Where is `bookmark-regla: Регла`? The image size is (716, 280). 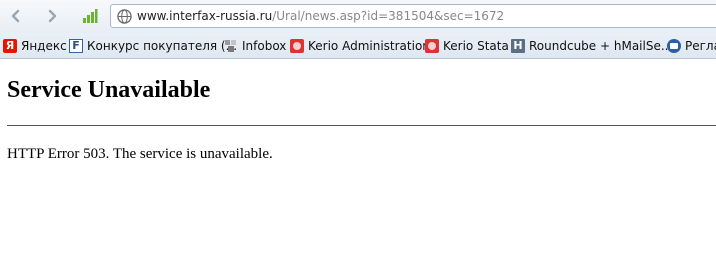
bookmark-regla: Регла is located at coordinates (691, 46).